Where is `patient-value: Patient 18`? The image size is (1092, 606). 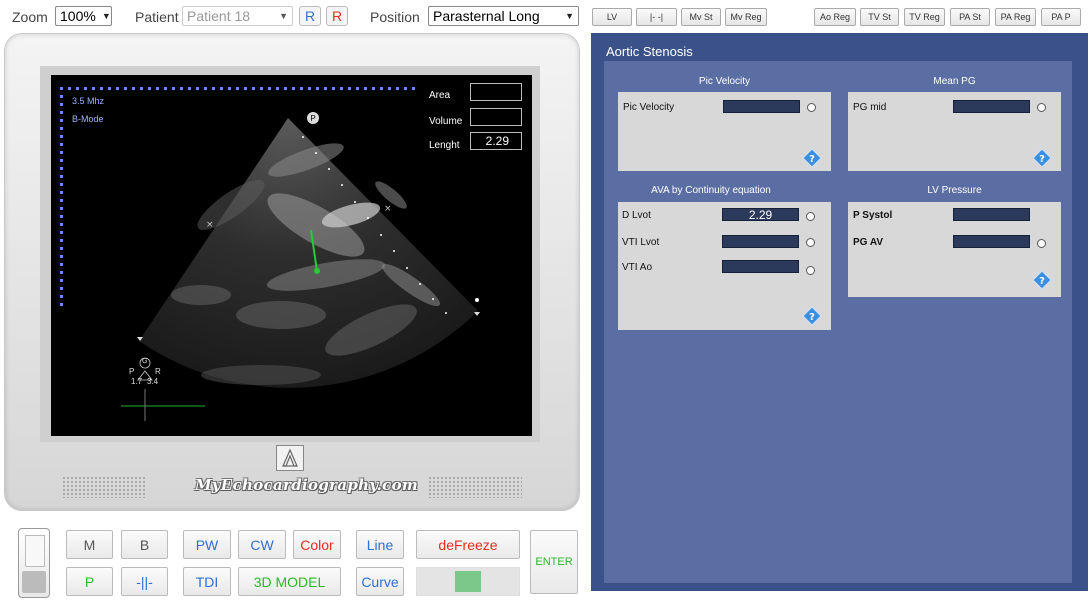 patient-value: Patient 18 is located at coordinates (219, 16).